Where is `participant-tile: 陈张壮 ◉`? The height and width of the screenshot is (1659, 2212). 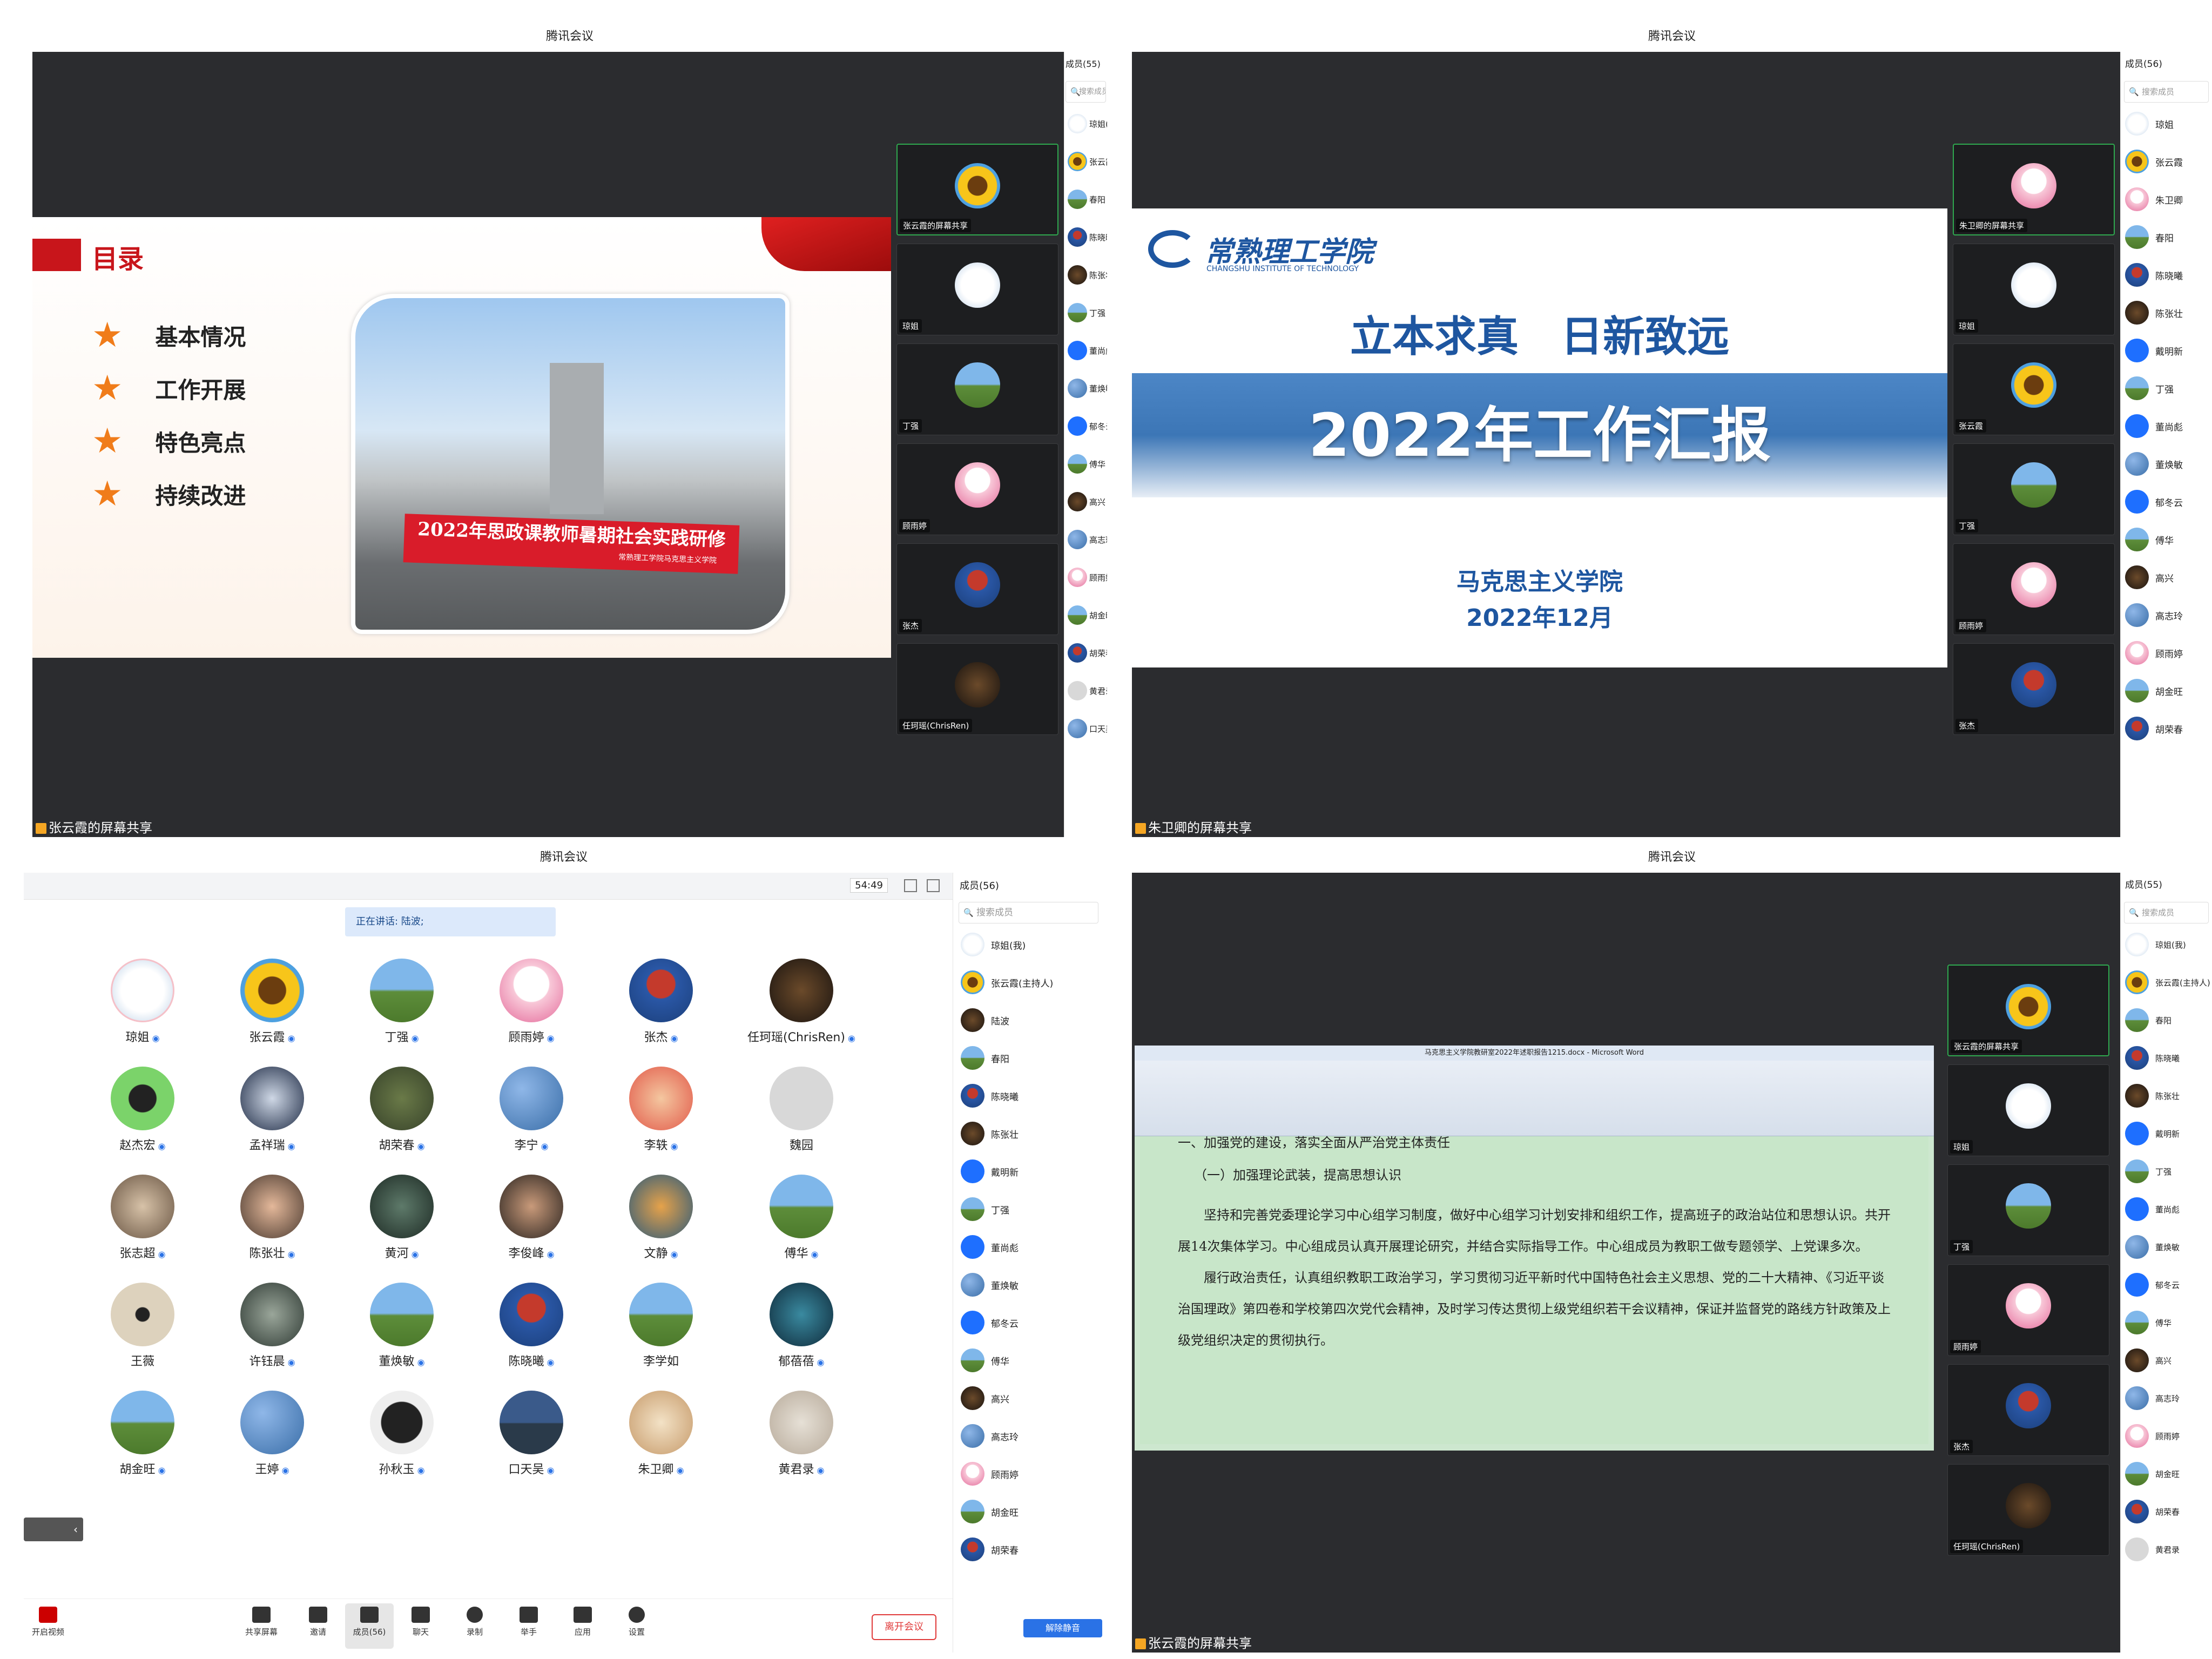 participant-tile: 陈张壮 ◉ is located at coordinates (272, 1218).